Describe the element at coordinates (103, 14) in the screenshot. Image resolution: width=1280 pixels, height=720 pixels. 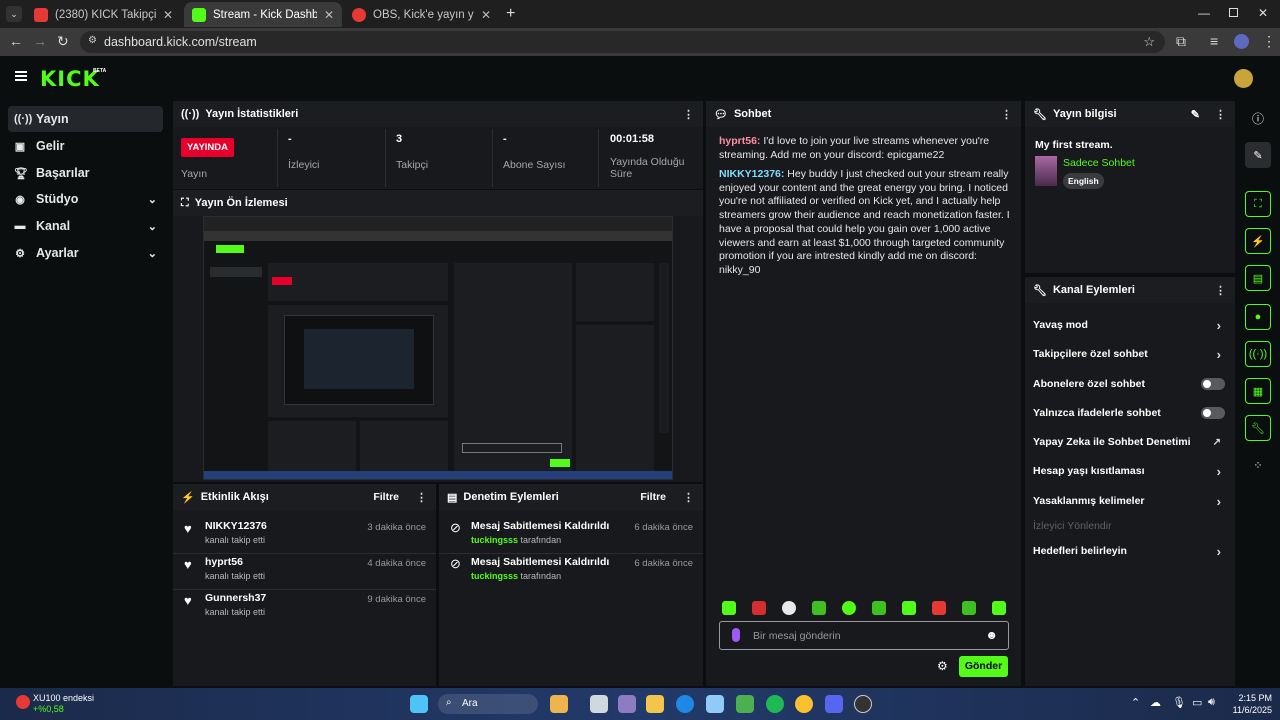
I see `browser-tab-youtube: (2380) KICK Takipçi Bildirimi ve Ç ✕` at that location.